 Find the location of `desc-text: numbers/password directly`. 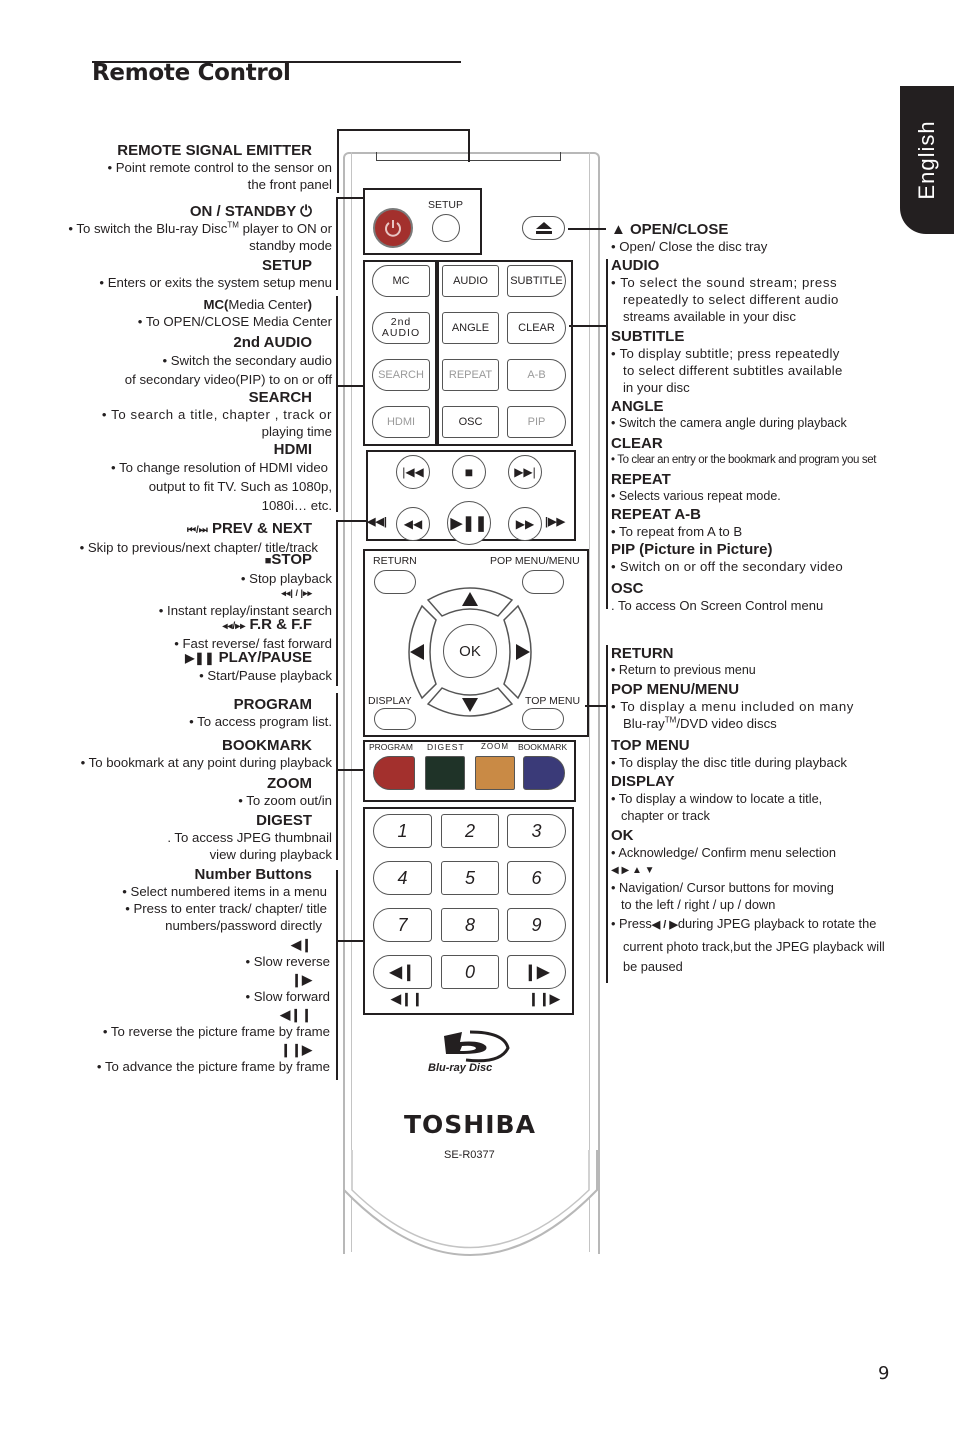

desc-text: numbers/password directly is located at coordinates (243, 925).